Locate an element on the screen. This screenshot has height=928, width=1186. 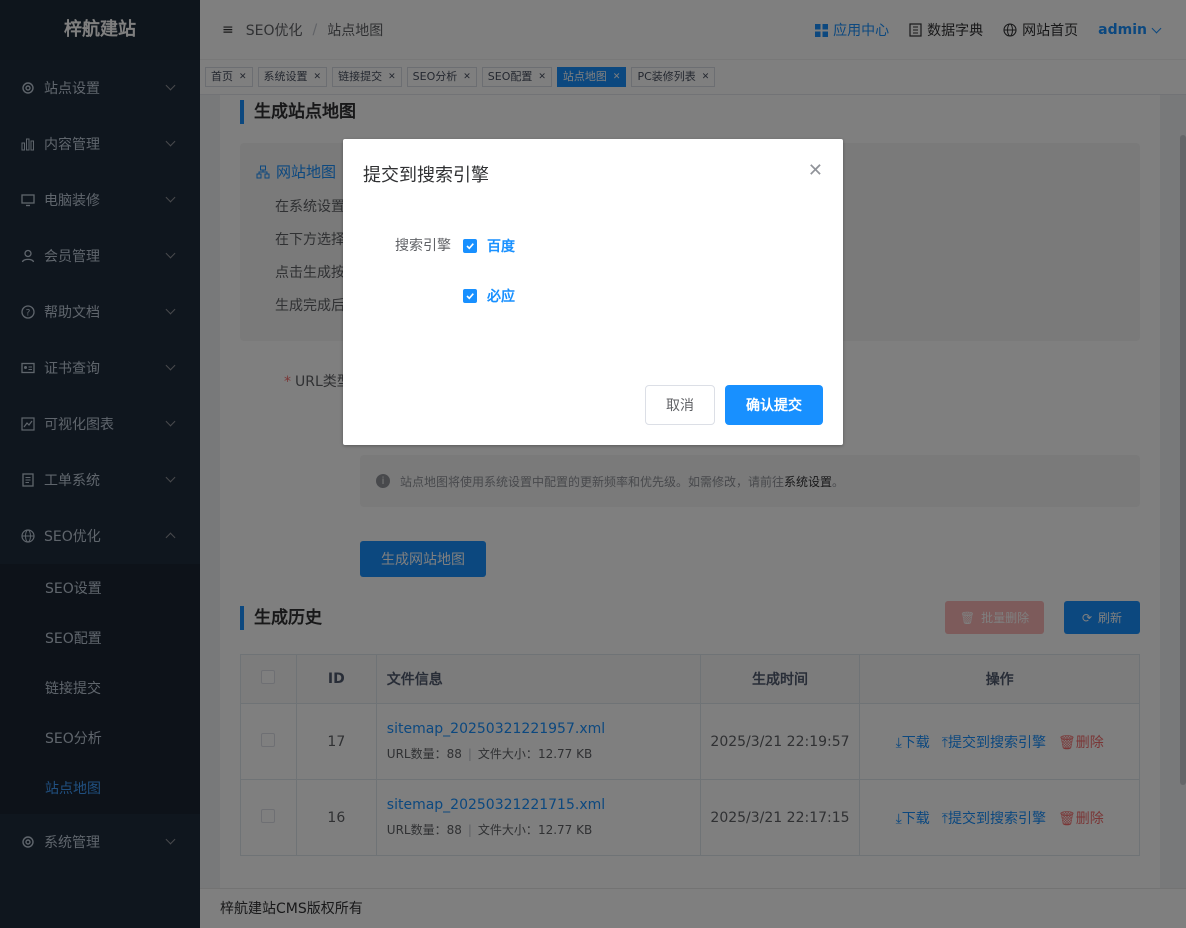
checkbox-baidu: 百度 is located at coordinates (489, 246).